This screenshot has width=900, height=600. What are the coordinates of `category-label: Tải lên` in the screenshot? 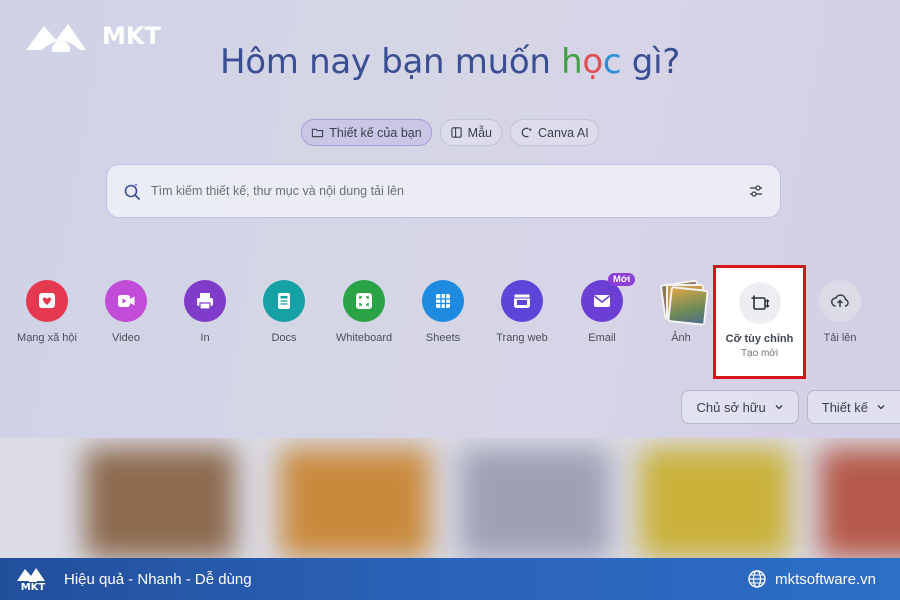 It's located at (840, 338).